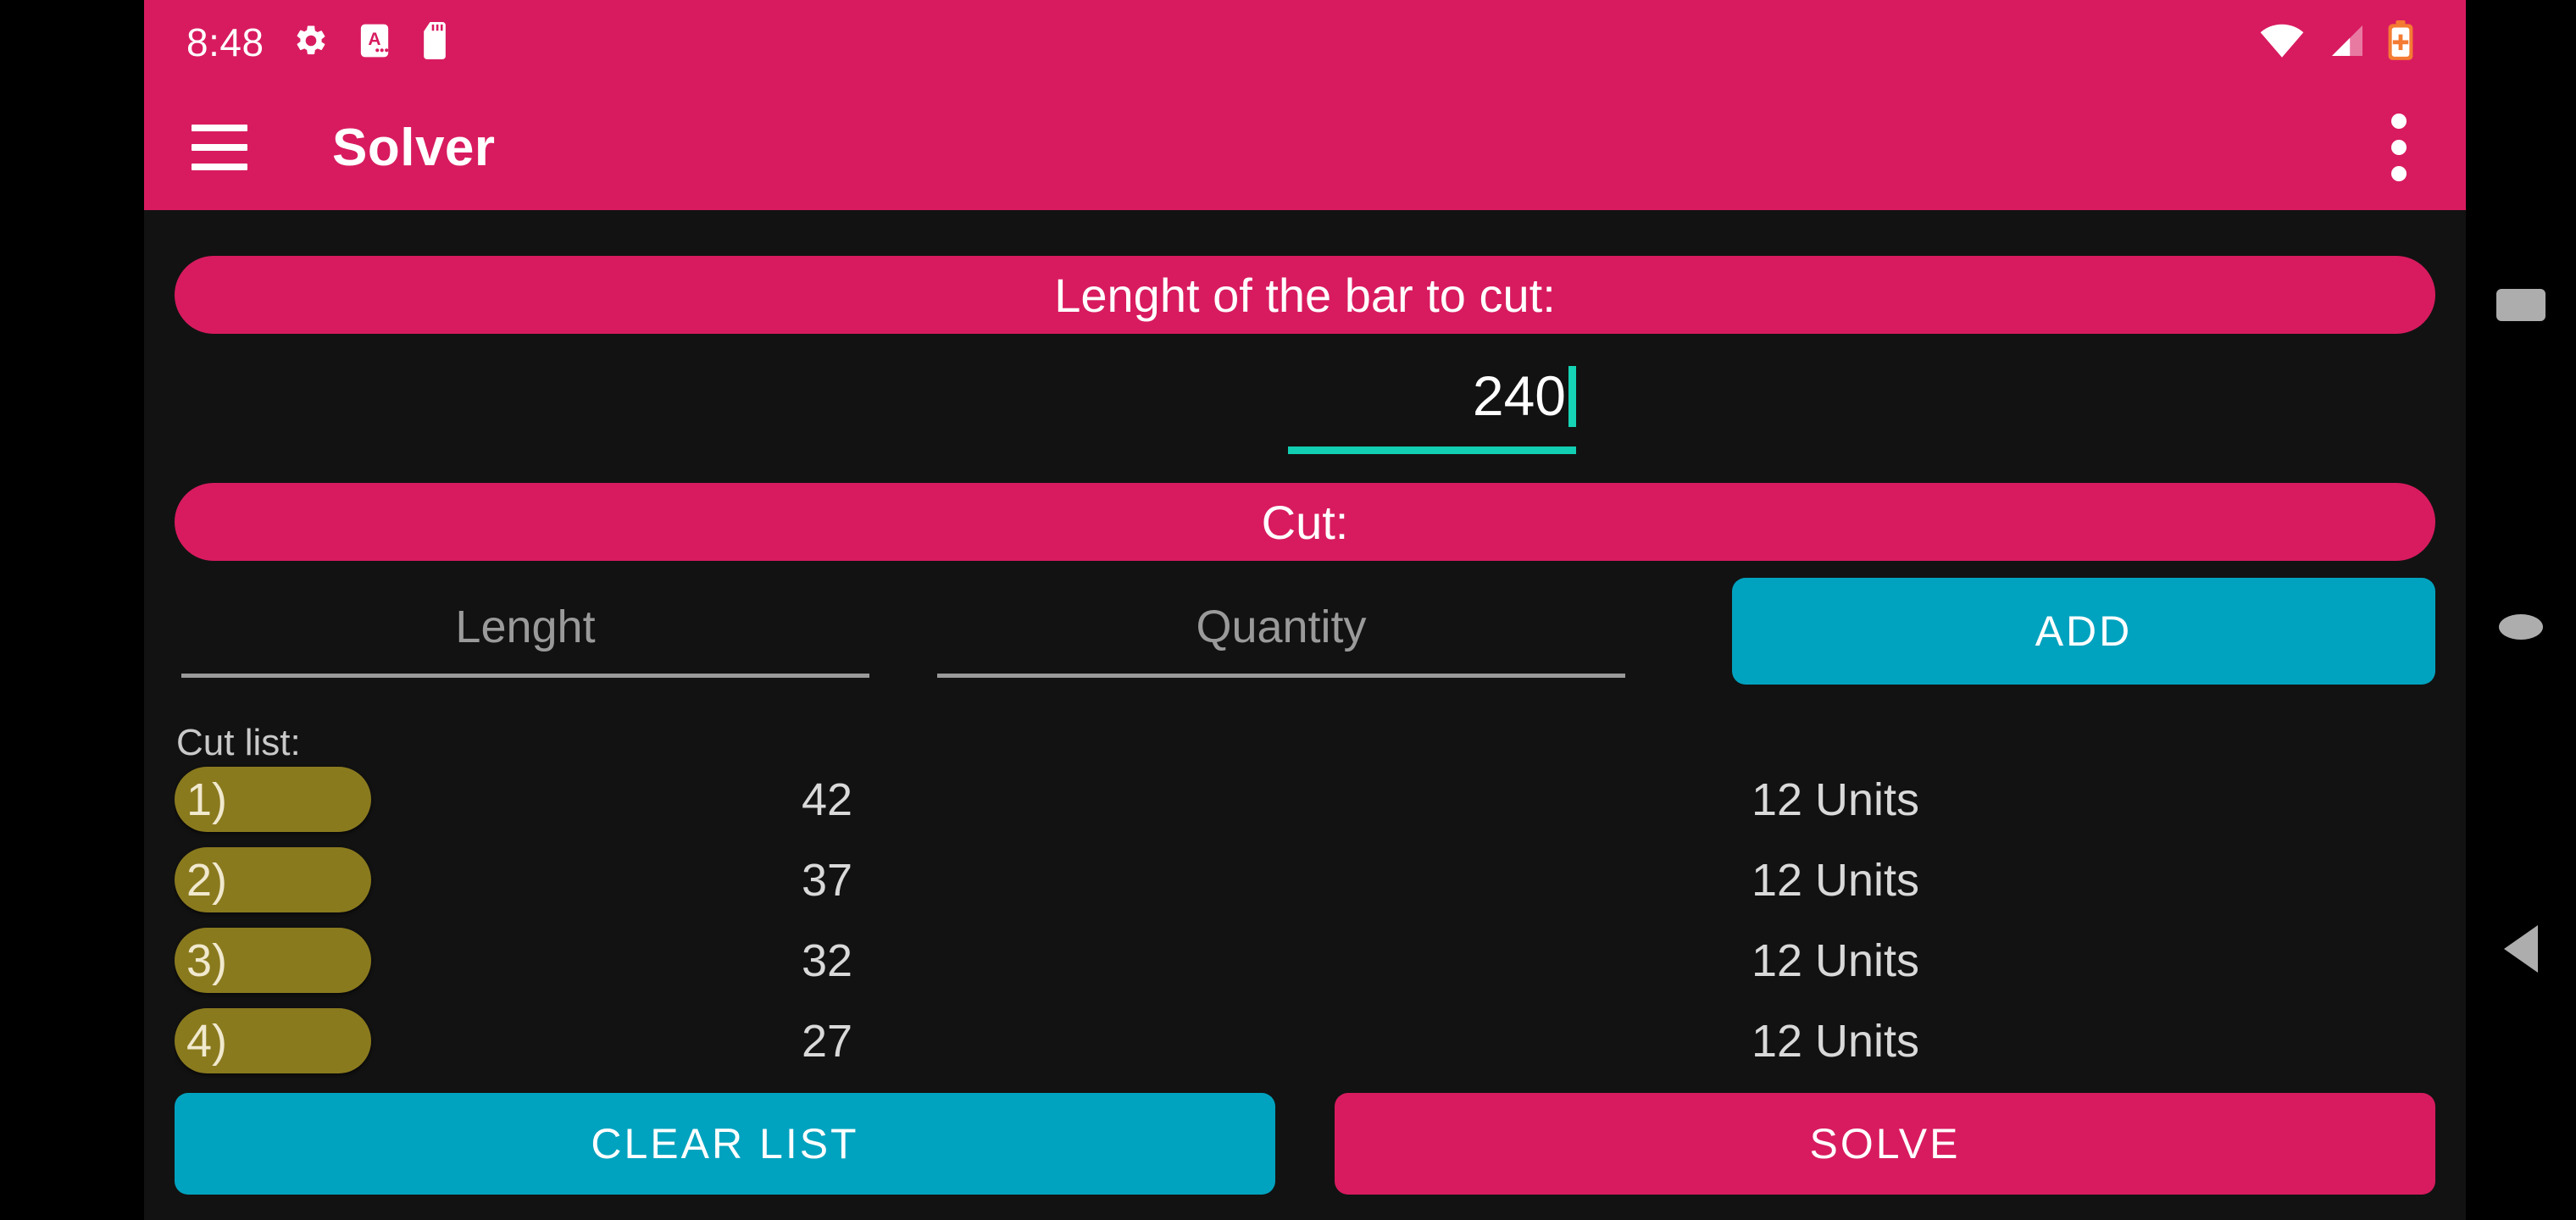 Image resolution: width=2576 pixels, height=1220 pixels. I want to click on wifi-icon, so click(2282, 43).